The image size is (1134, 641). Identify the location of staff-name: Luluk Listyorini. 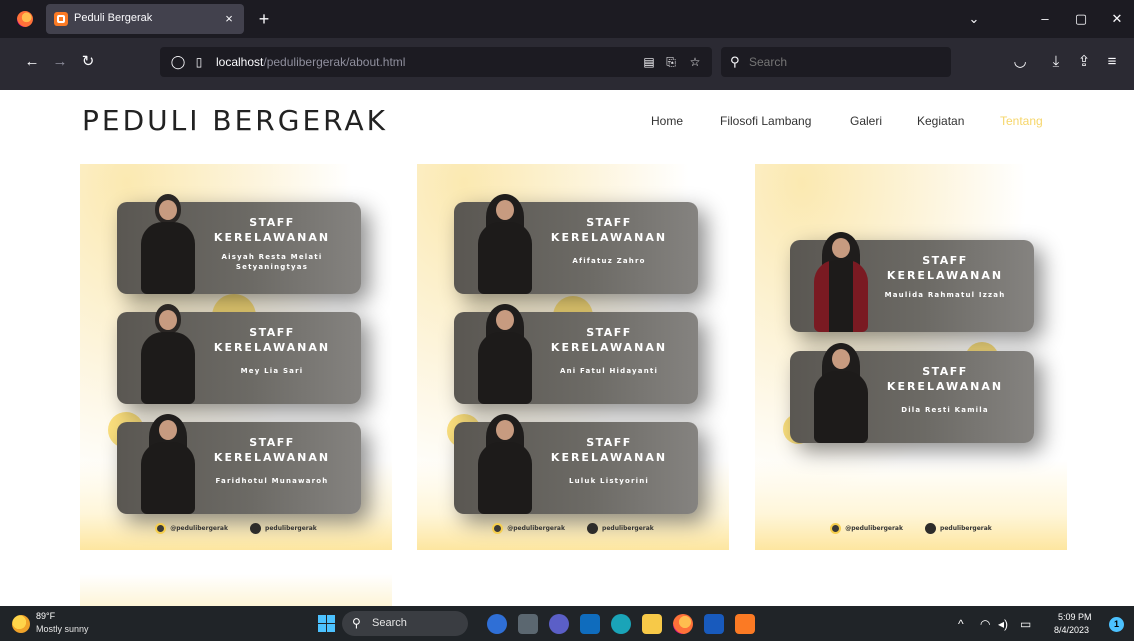
(609, 481).